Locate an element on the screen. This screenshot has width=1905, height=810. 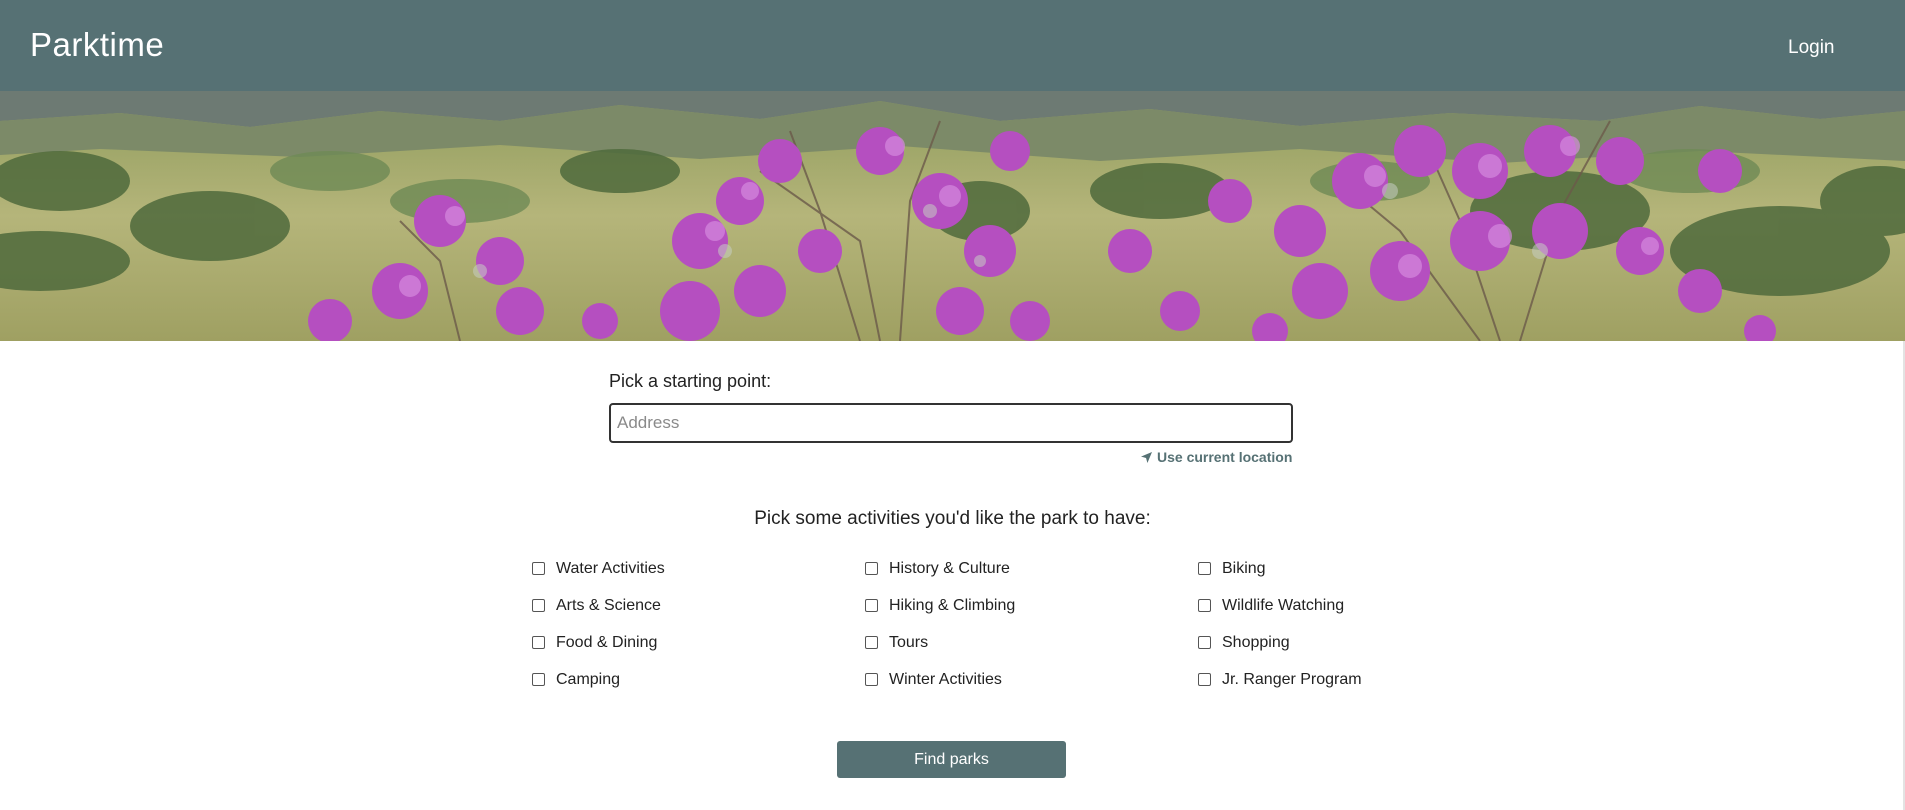
activity-winter-activities: Winter Activities is located at coordinates (933, 680).